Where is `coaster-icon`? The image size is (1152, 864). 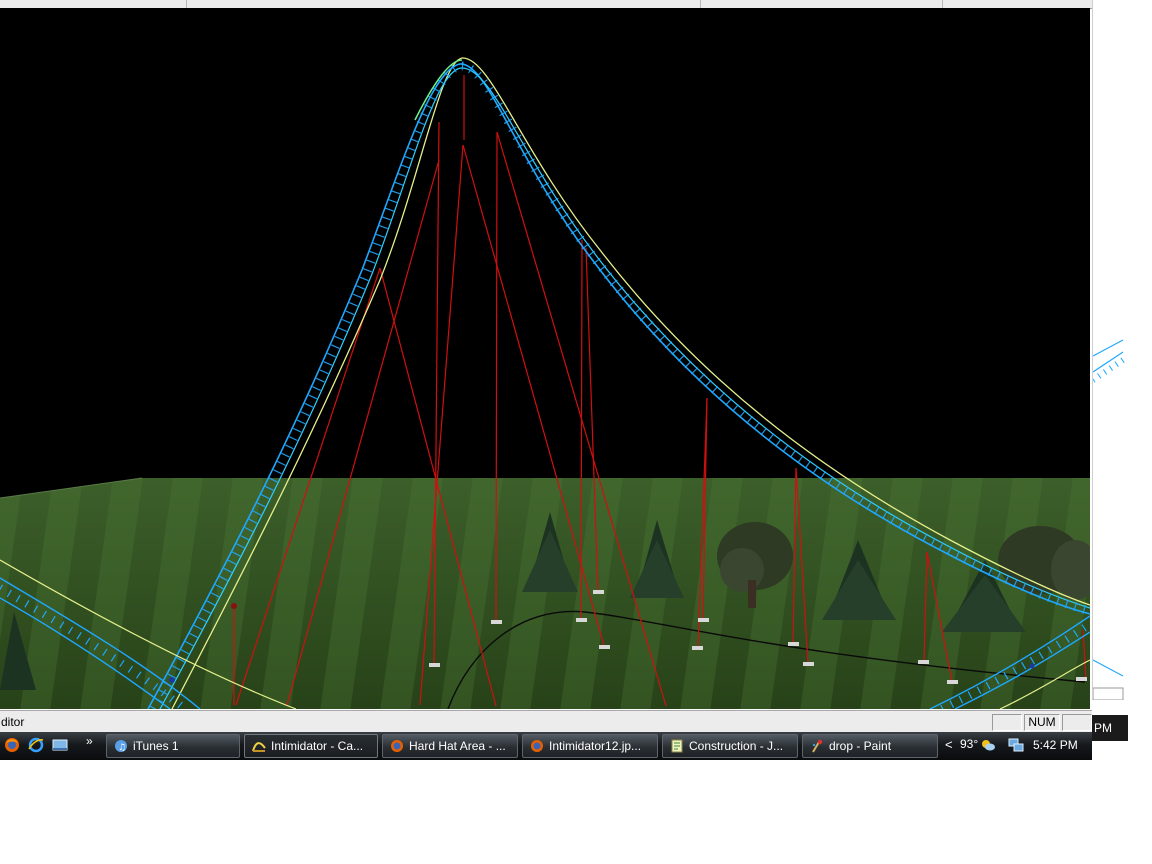
coaster-icon is located at coordinates (259, 747).